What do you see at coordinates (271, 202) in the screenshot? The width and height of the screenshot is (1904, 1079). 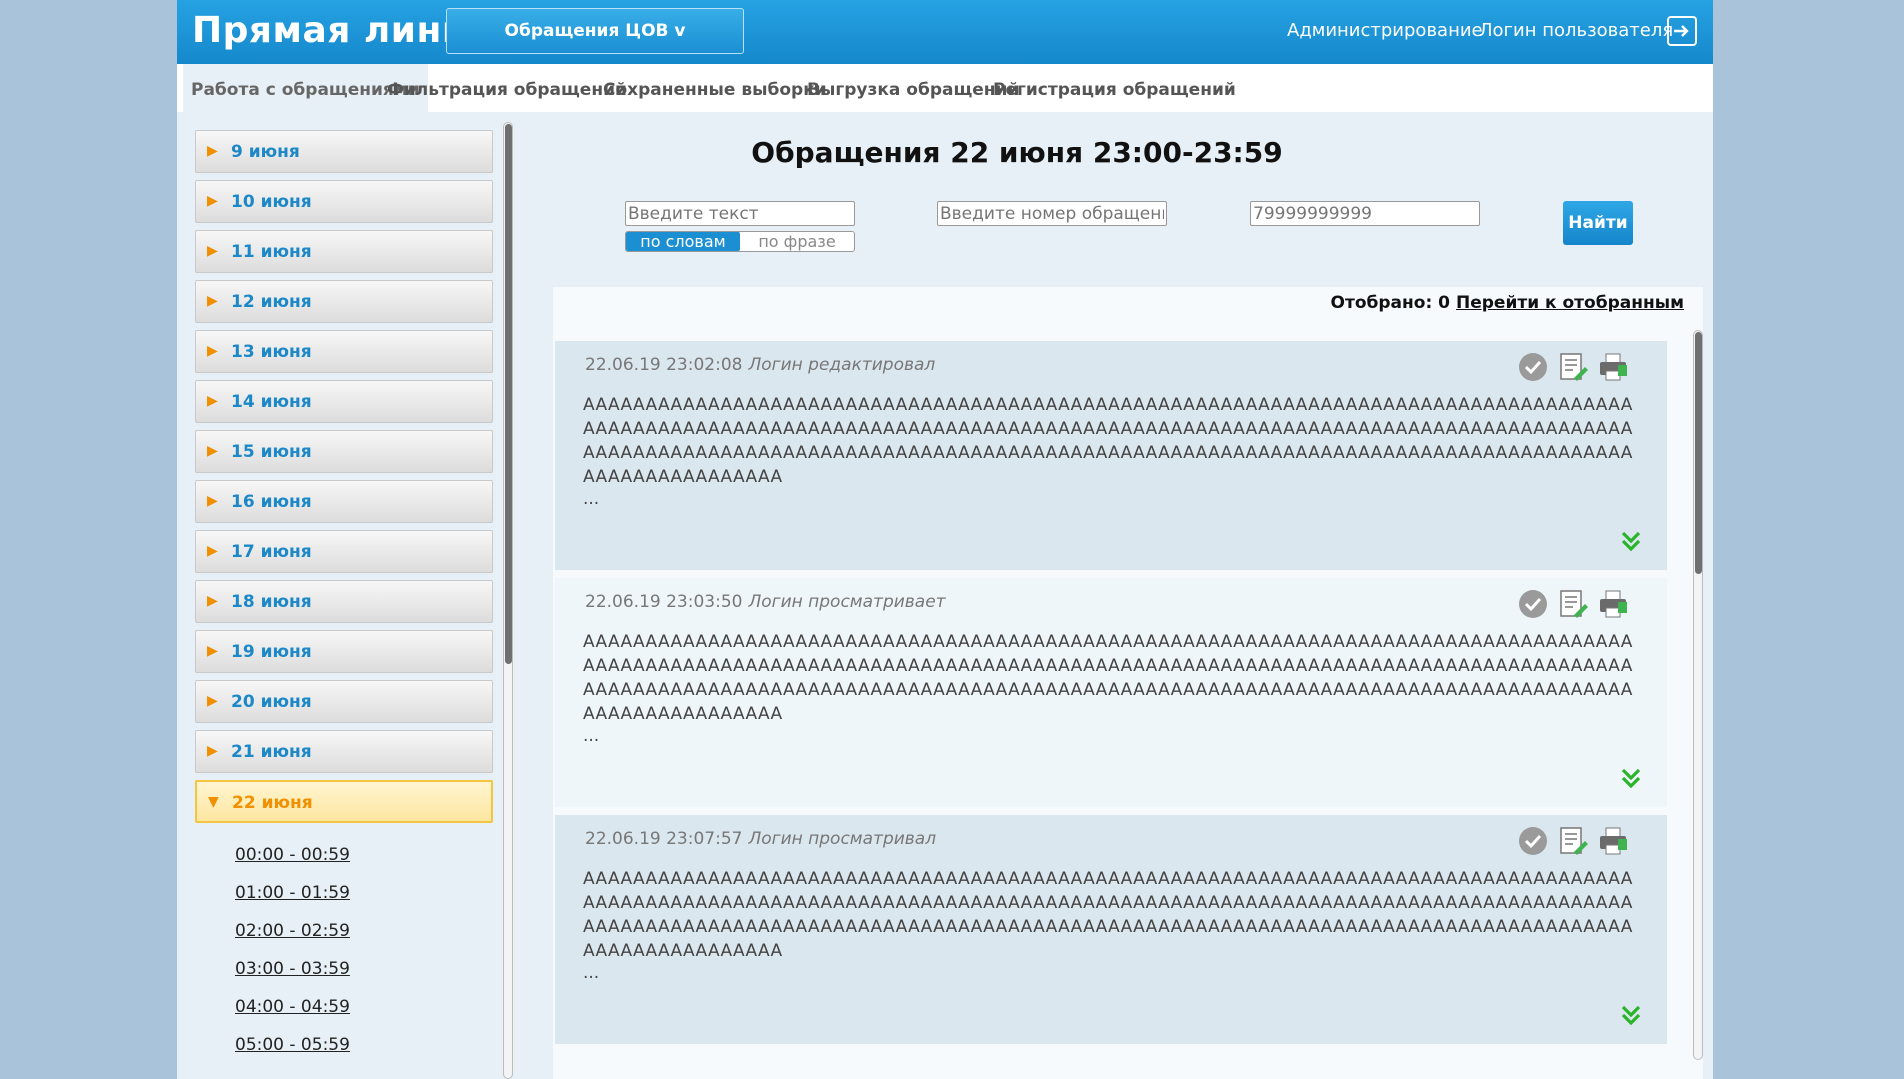 I see `sidebar-day-label: 10 июня` at bounding box center [271, 202].